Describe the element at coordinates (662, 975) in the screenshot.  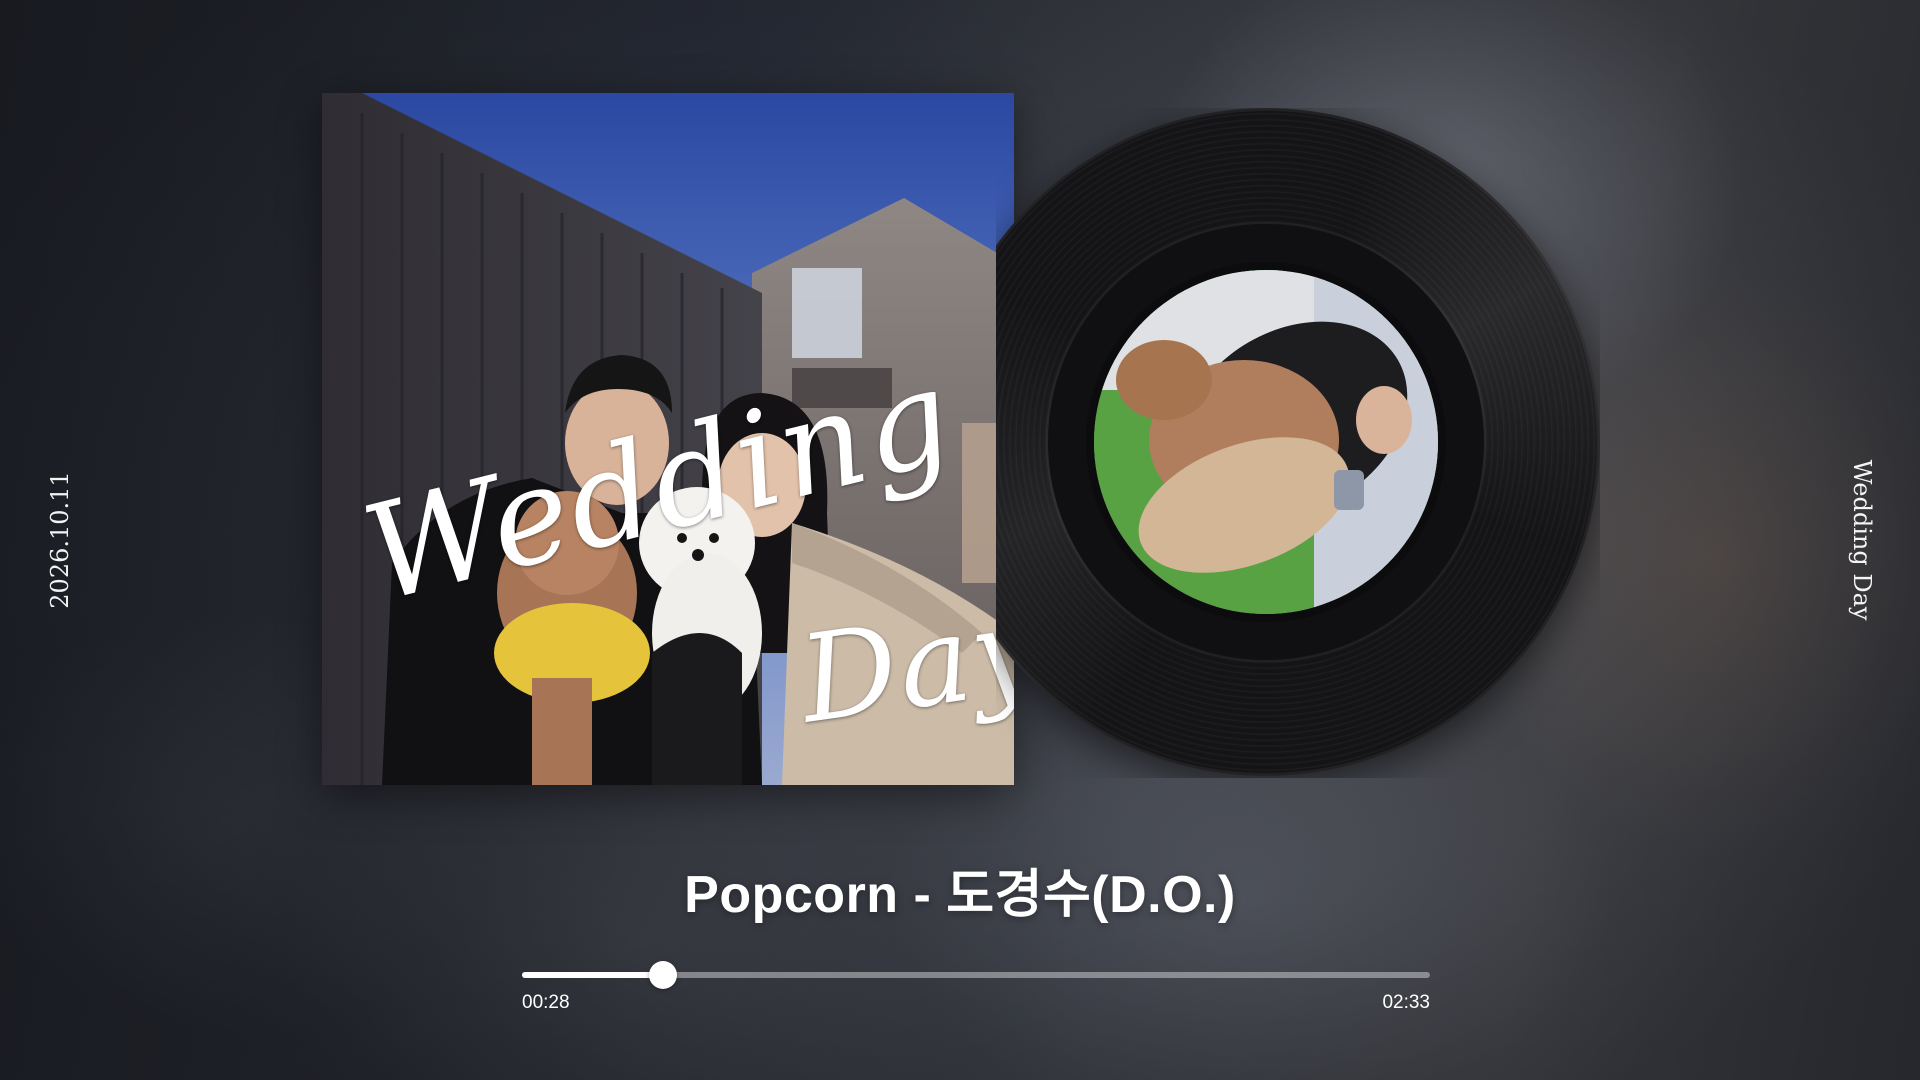
I see `progress-thumb` at that location.